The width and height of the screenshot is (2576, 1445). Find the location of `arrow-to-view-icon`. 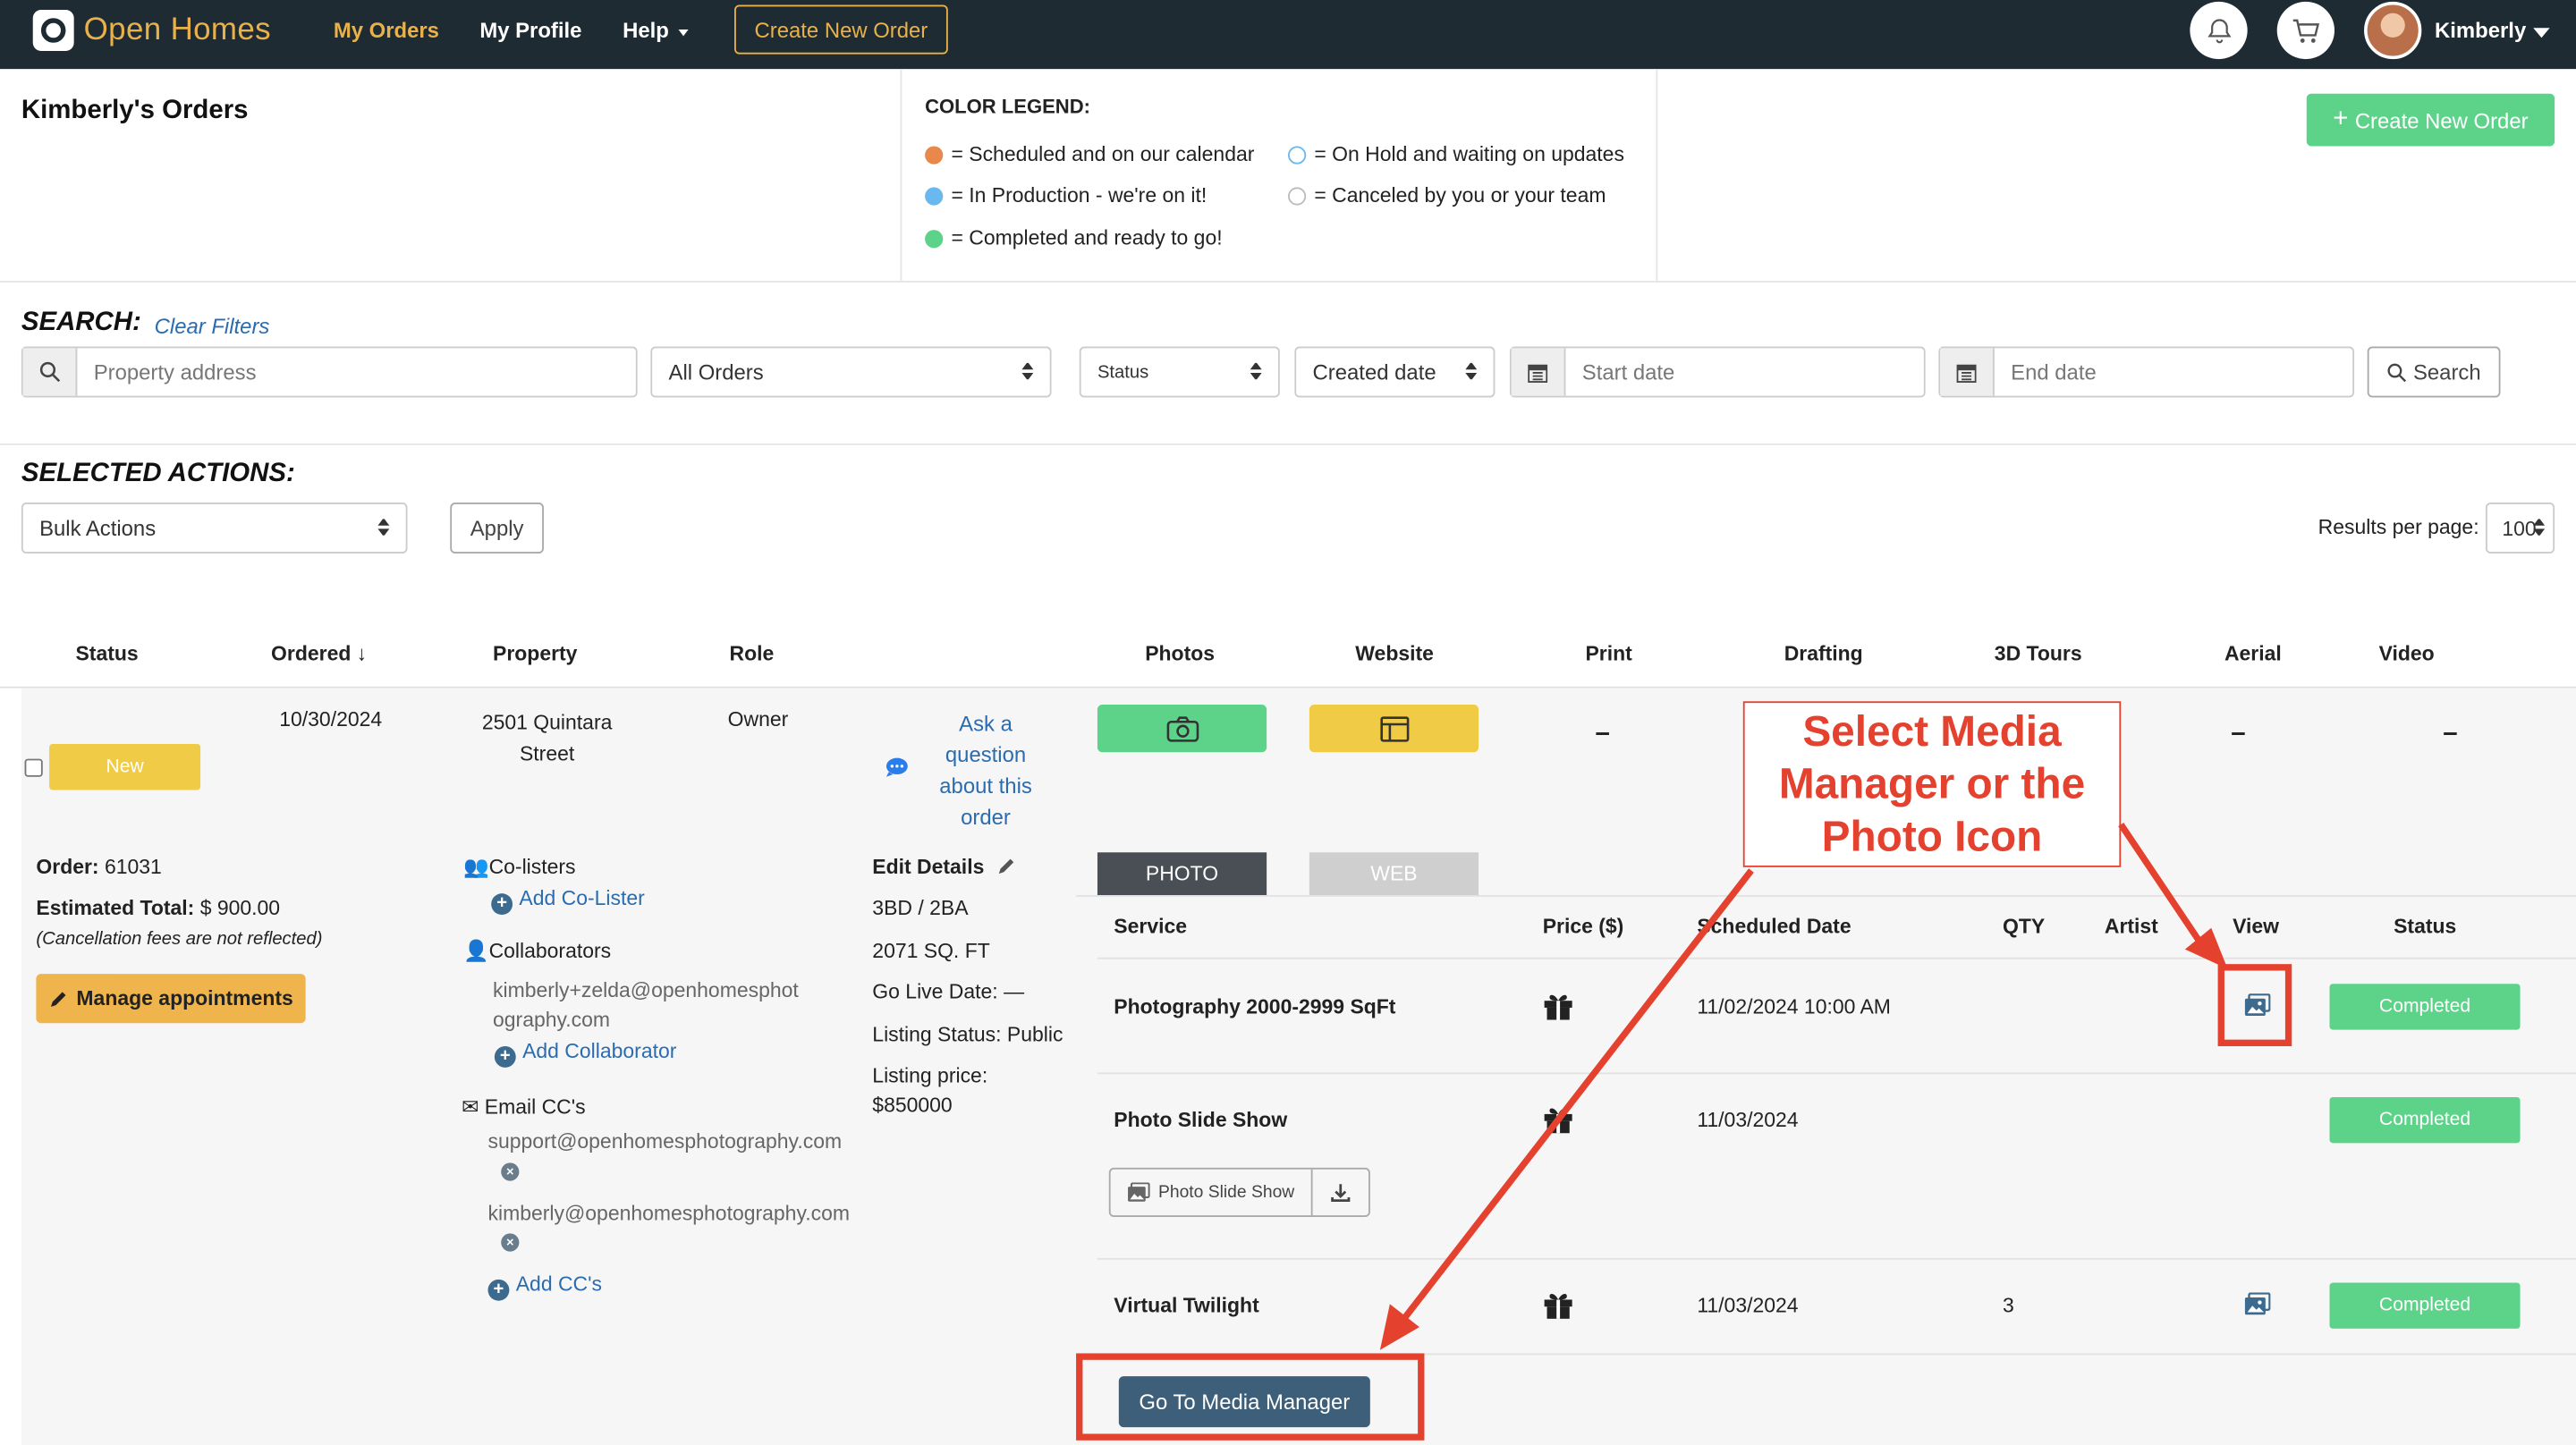

arrow-to-view-icon is located at coordinates (2161, 884).